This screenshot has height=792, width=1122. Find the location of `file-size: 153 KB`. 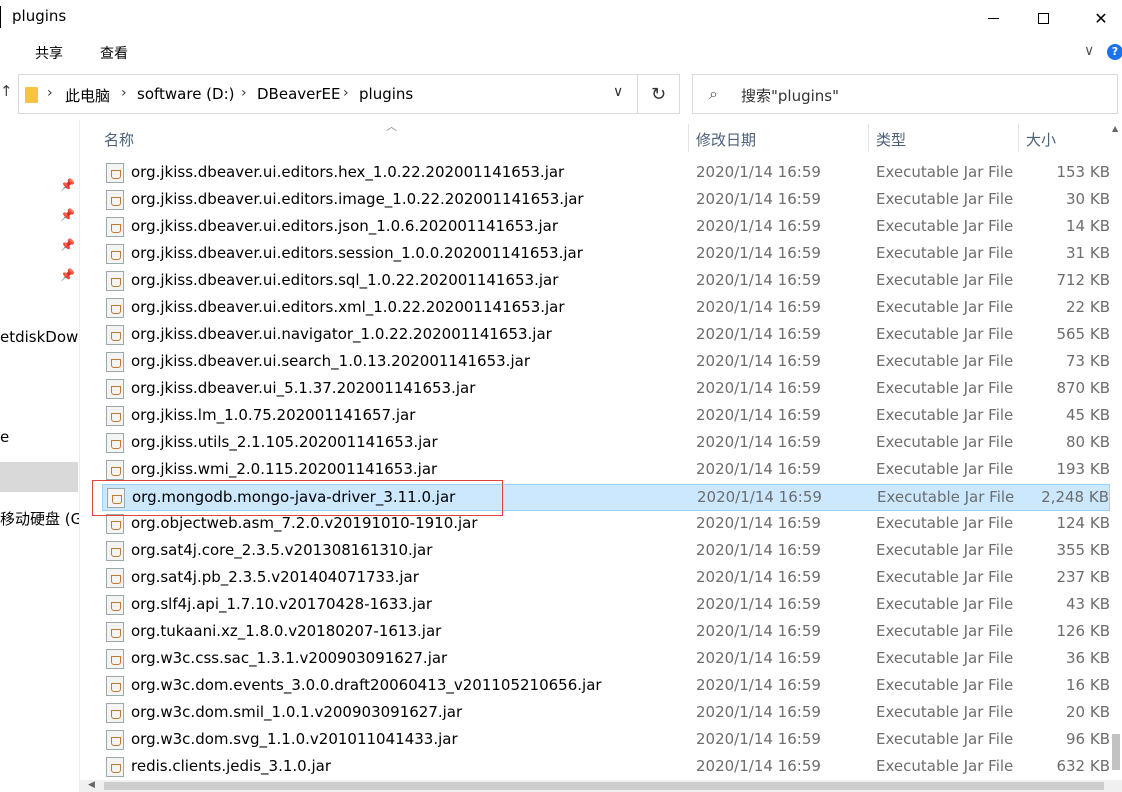

file-size: 153 KB is located at coordinates (1083, 172).